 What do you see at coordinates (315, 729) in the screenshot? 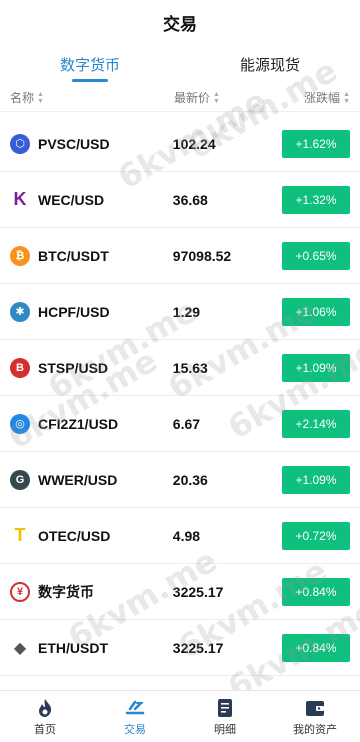
I see `nav-my-assets-label: 我的资产` at bounding box center [315, 729].